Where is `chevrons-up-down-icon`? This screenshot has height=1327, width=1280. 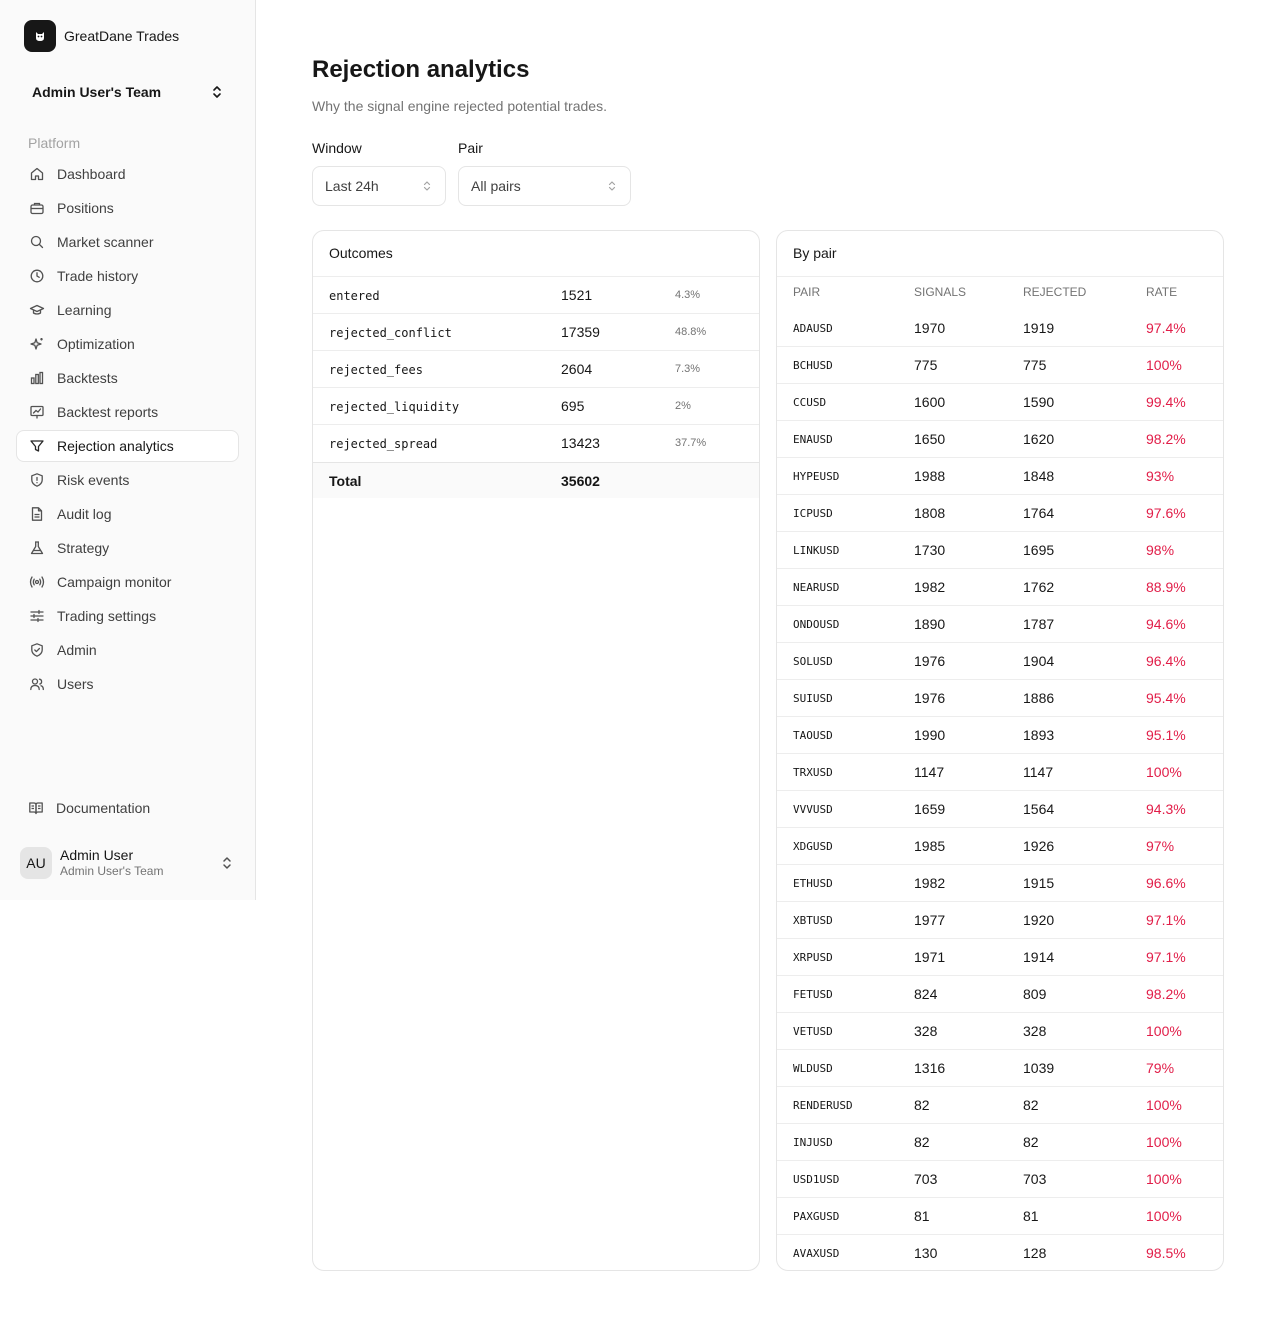
chevrons-up-down-icon is located at coordinates (217, 92).